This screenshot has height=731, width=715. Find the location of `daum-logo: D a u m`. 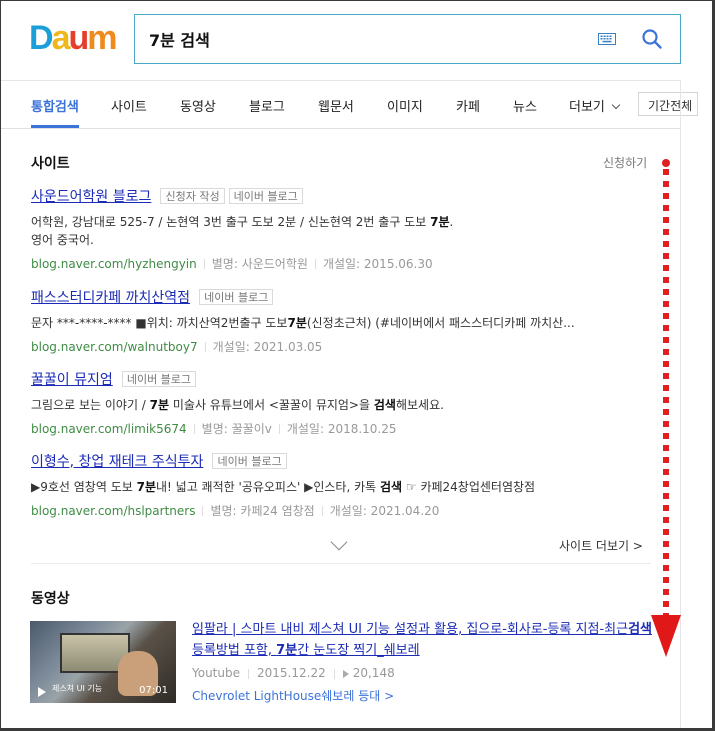

daum-logo: D a u m is located at coordinates (73, 38).